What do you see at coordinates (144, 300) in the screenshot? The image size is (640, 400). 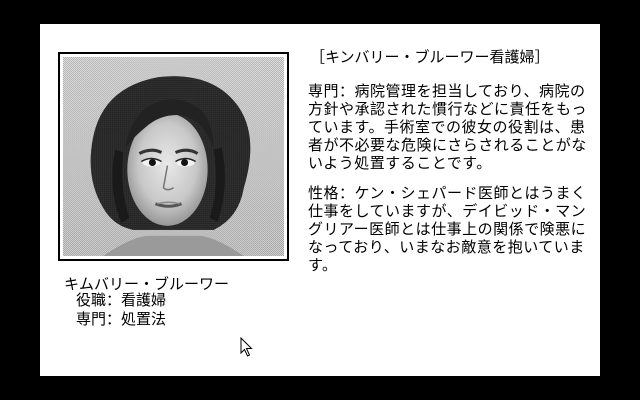 I see `role-value: 看護婦` at bounding box center [144, 300].